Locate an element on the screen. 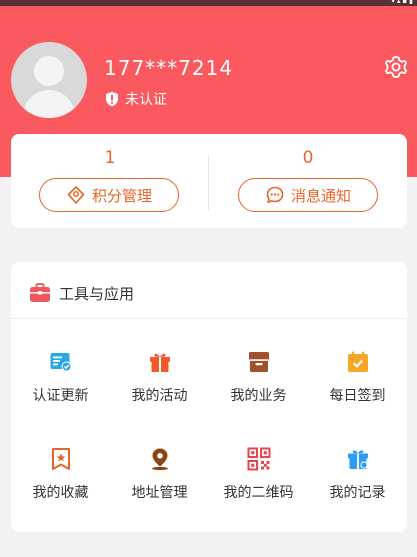 The image size is (417, 557). id-card-check-icon is located at coordinates (60, 362).